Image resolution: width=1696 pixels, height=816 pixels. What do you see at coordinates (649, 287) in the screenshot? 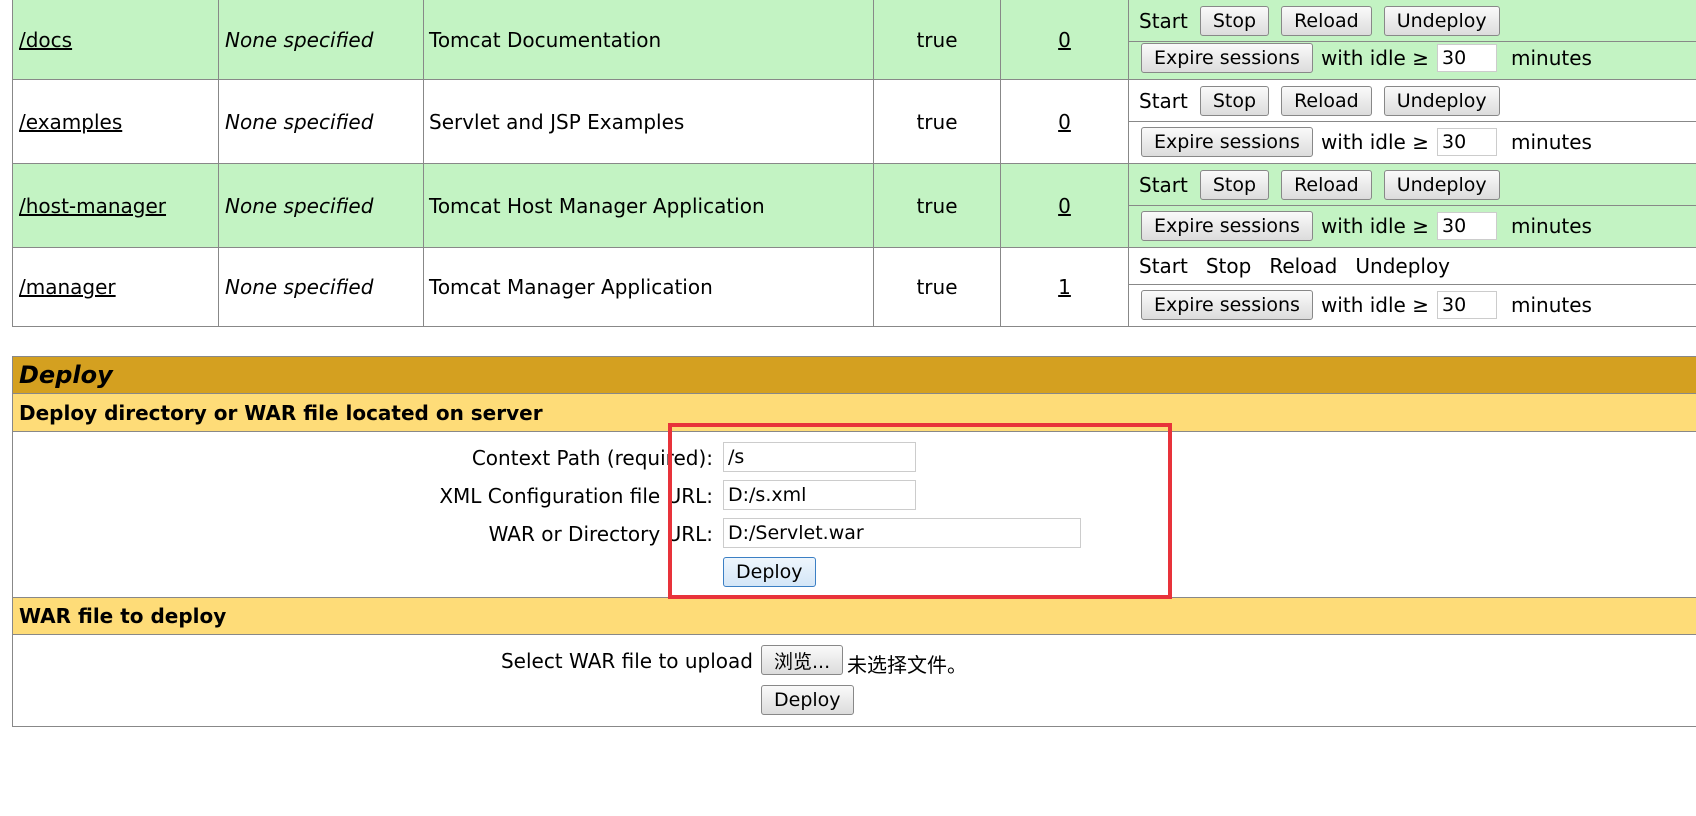
I see `app-display-name: Tomcat Manager Application` at bounding box center [649, 287].